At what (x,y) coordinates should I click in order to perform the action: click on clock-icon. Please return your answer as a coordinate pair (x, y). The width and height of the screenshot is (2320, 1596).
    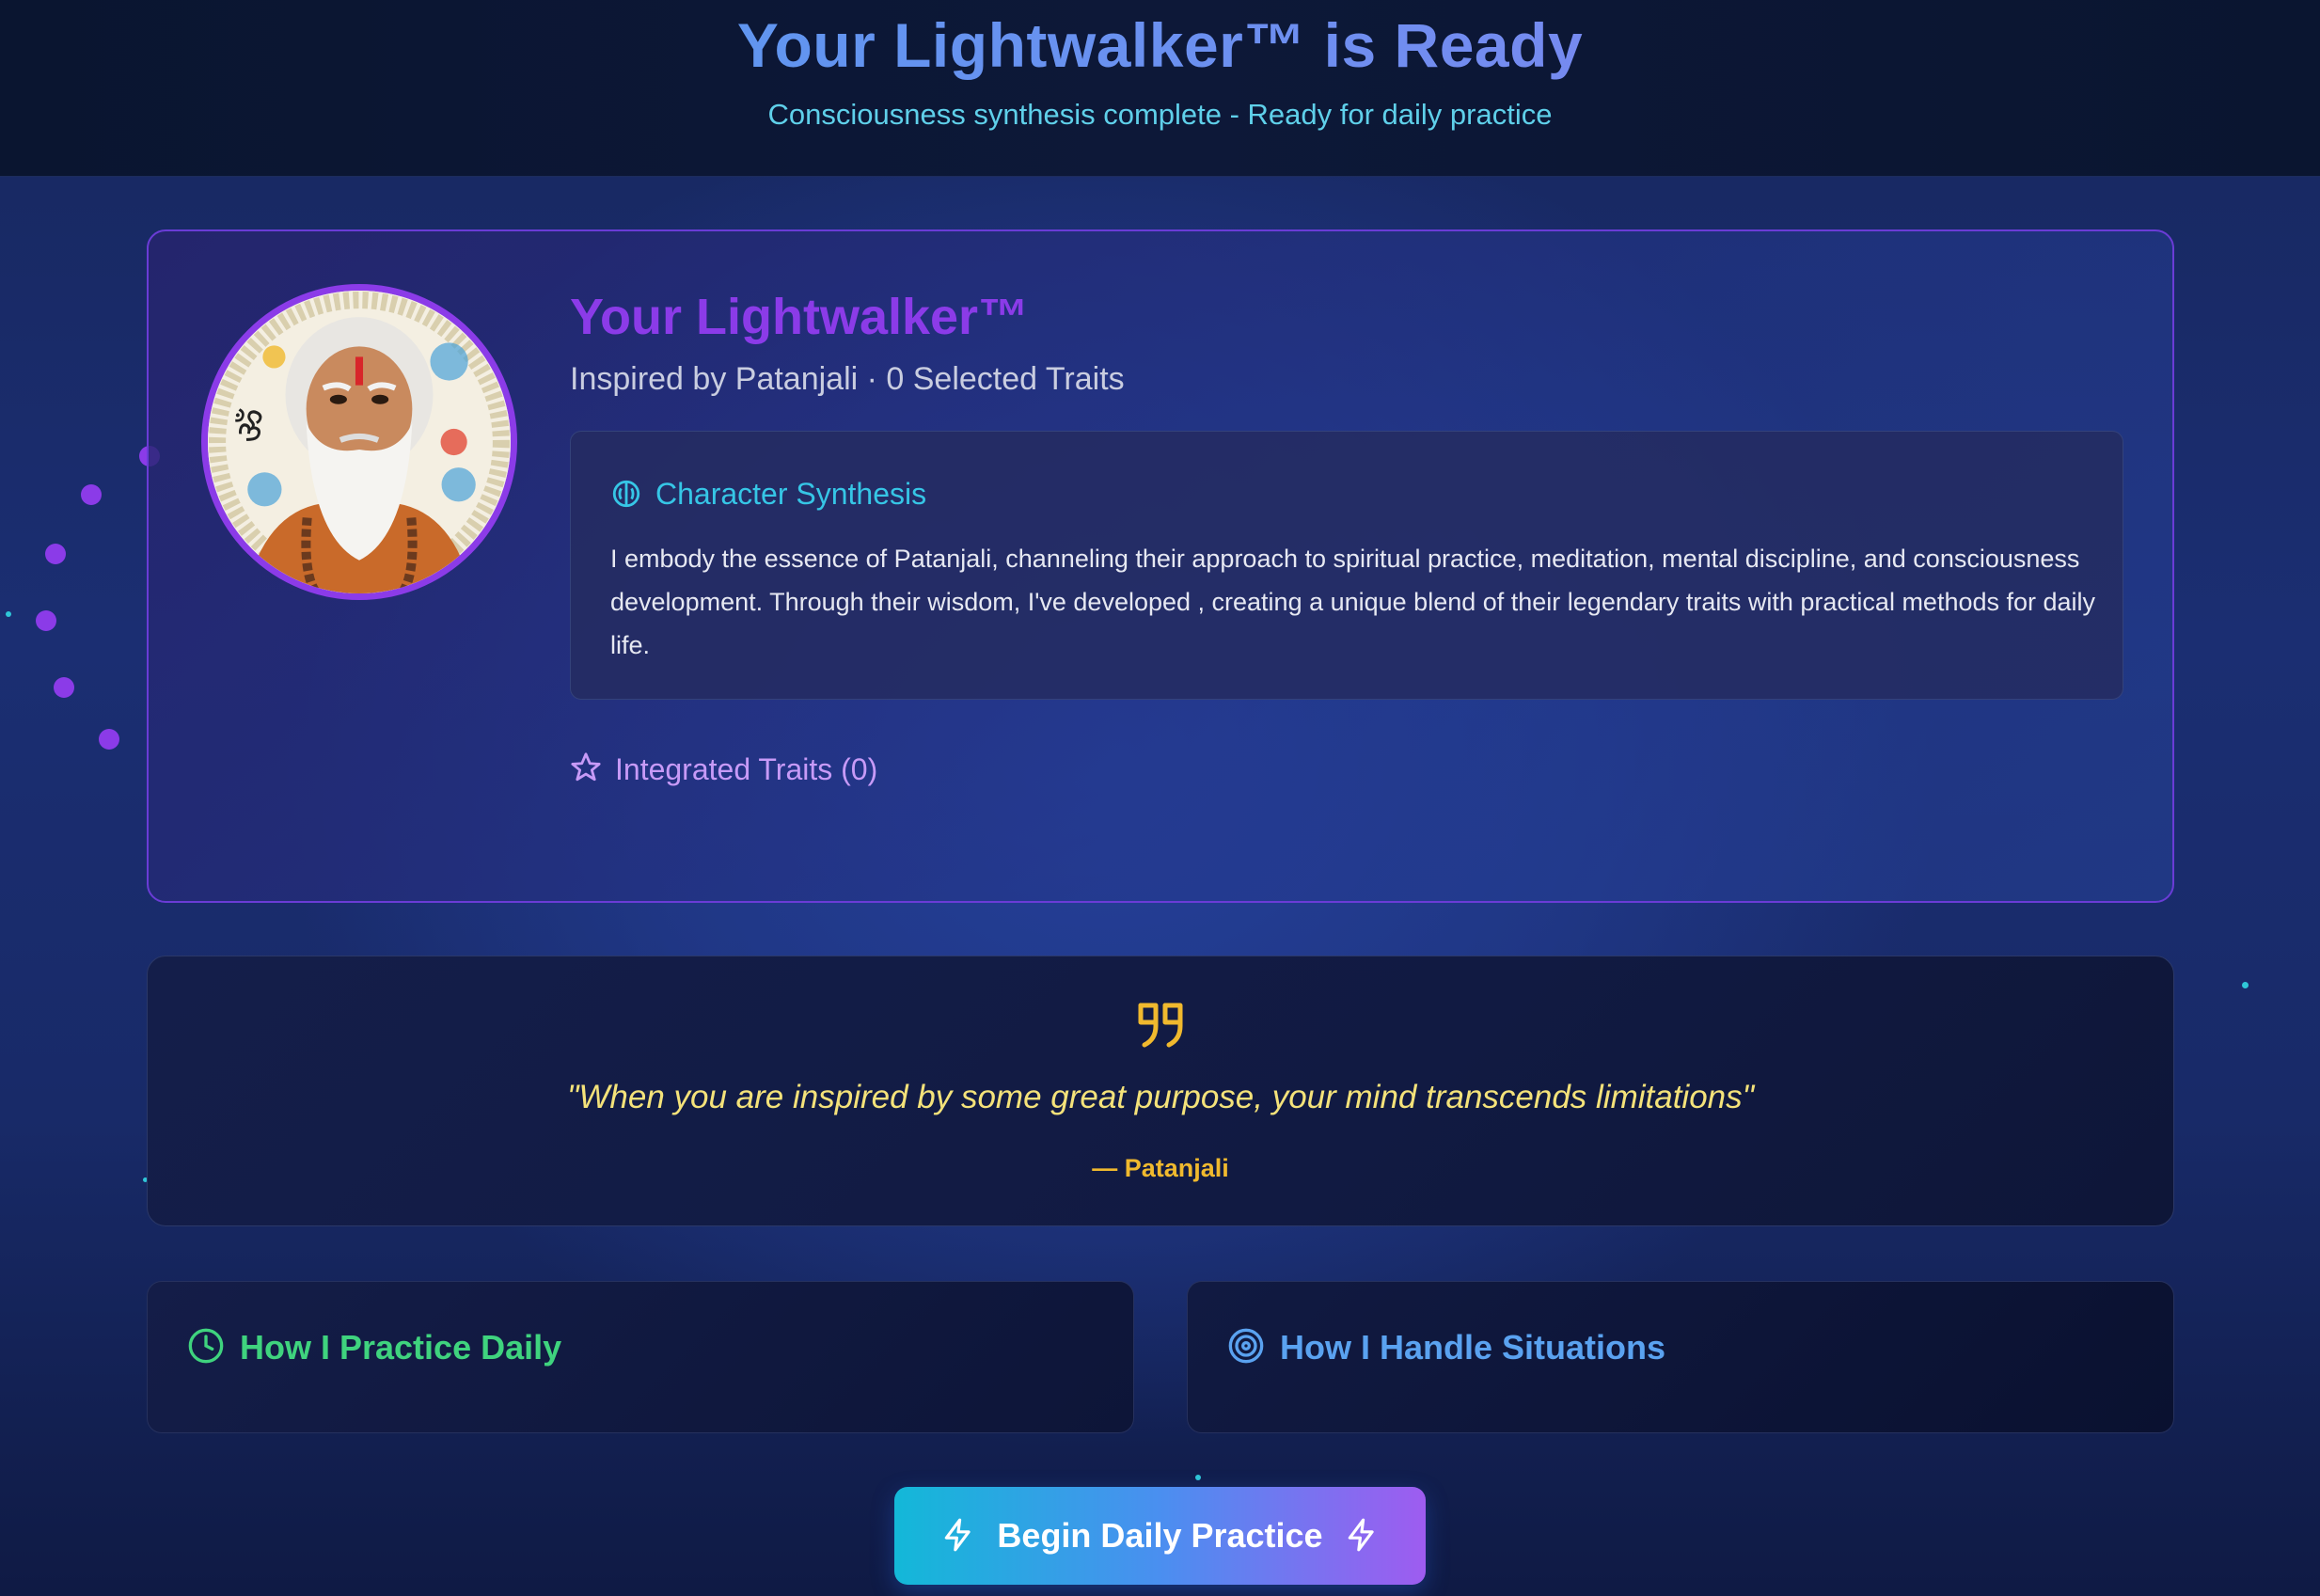
    Looking at the image, I should click on (206, 1348).